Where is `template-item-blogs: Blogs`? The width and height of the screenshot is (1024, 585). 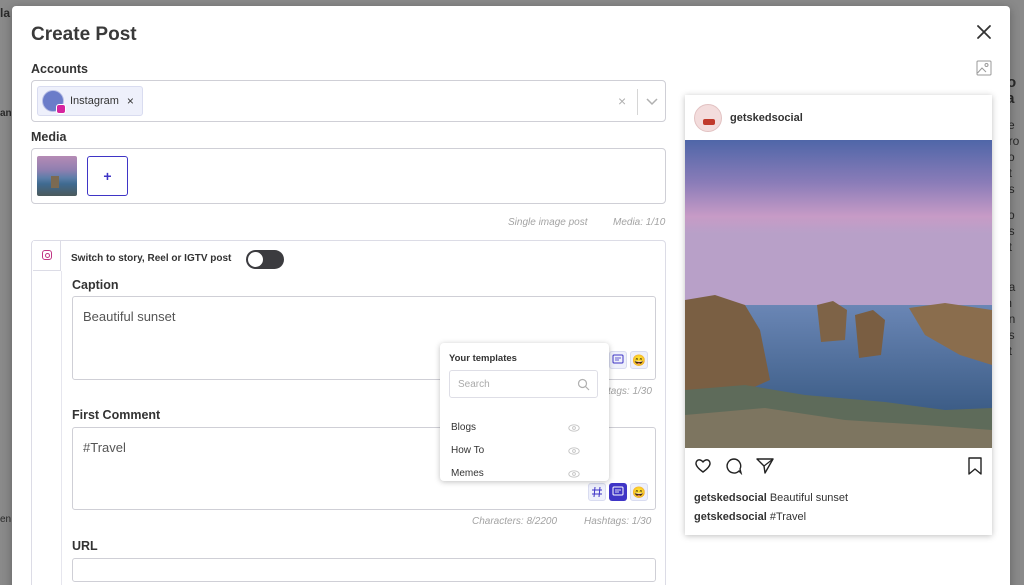
template-item-blogs: Blogs is located at coordinates (516, 427).